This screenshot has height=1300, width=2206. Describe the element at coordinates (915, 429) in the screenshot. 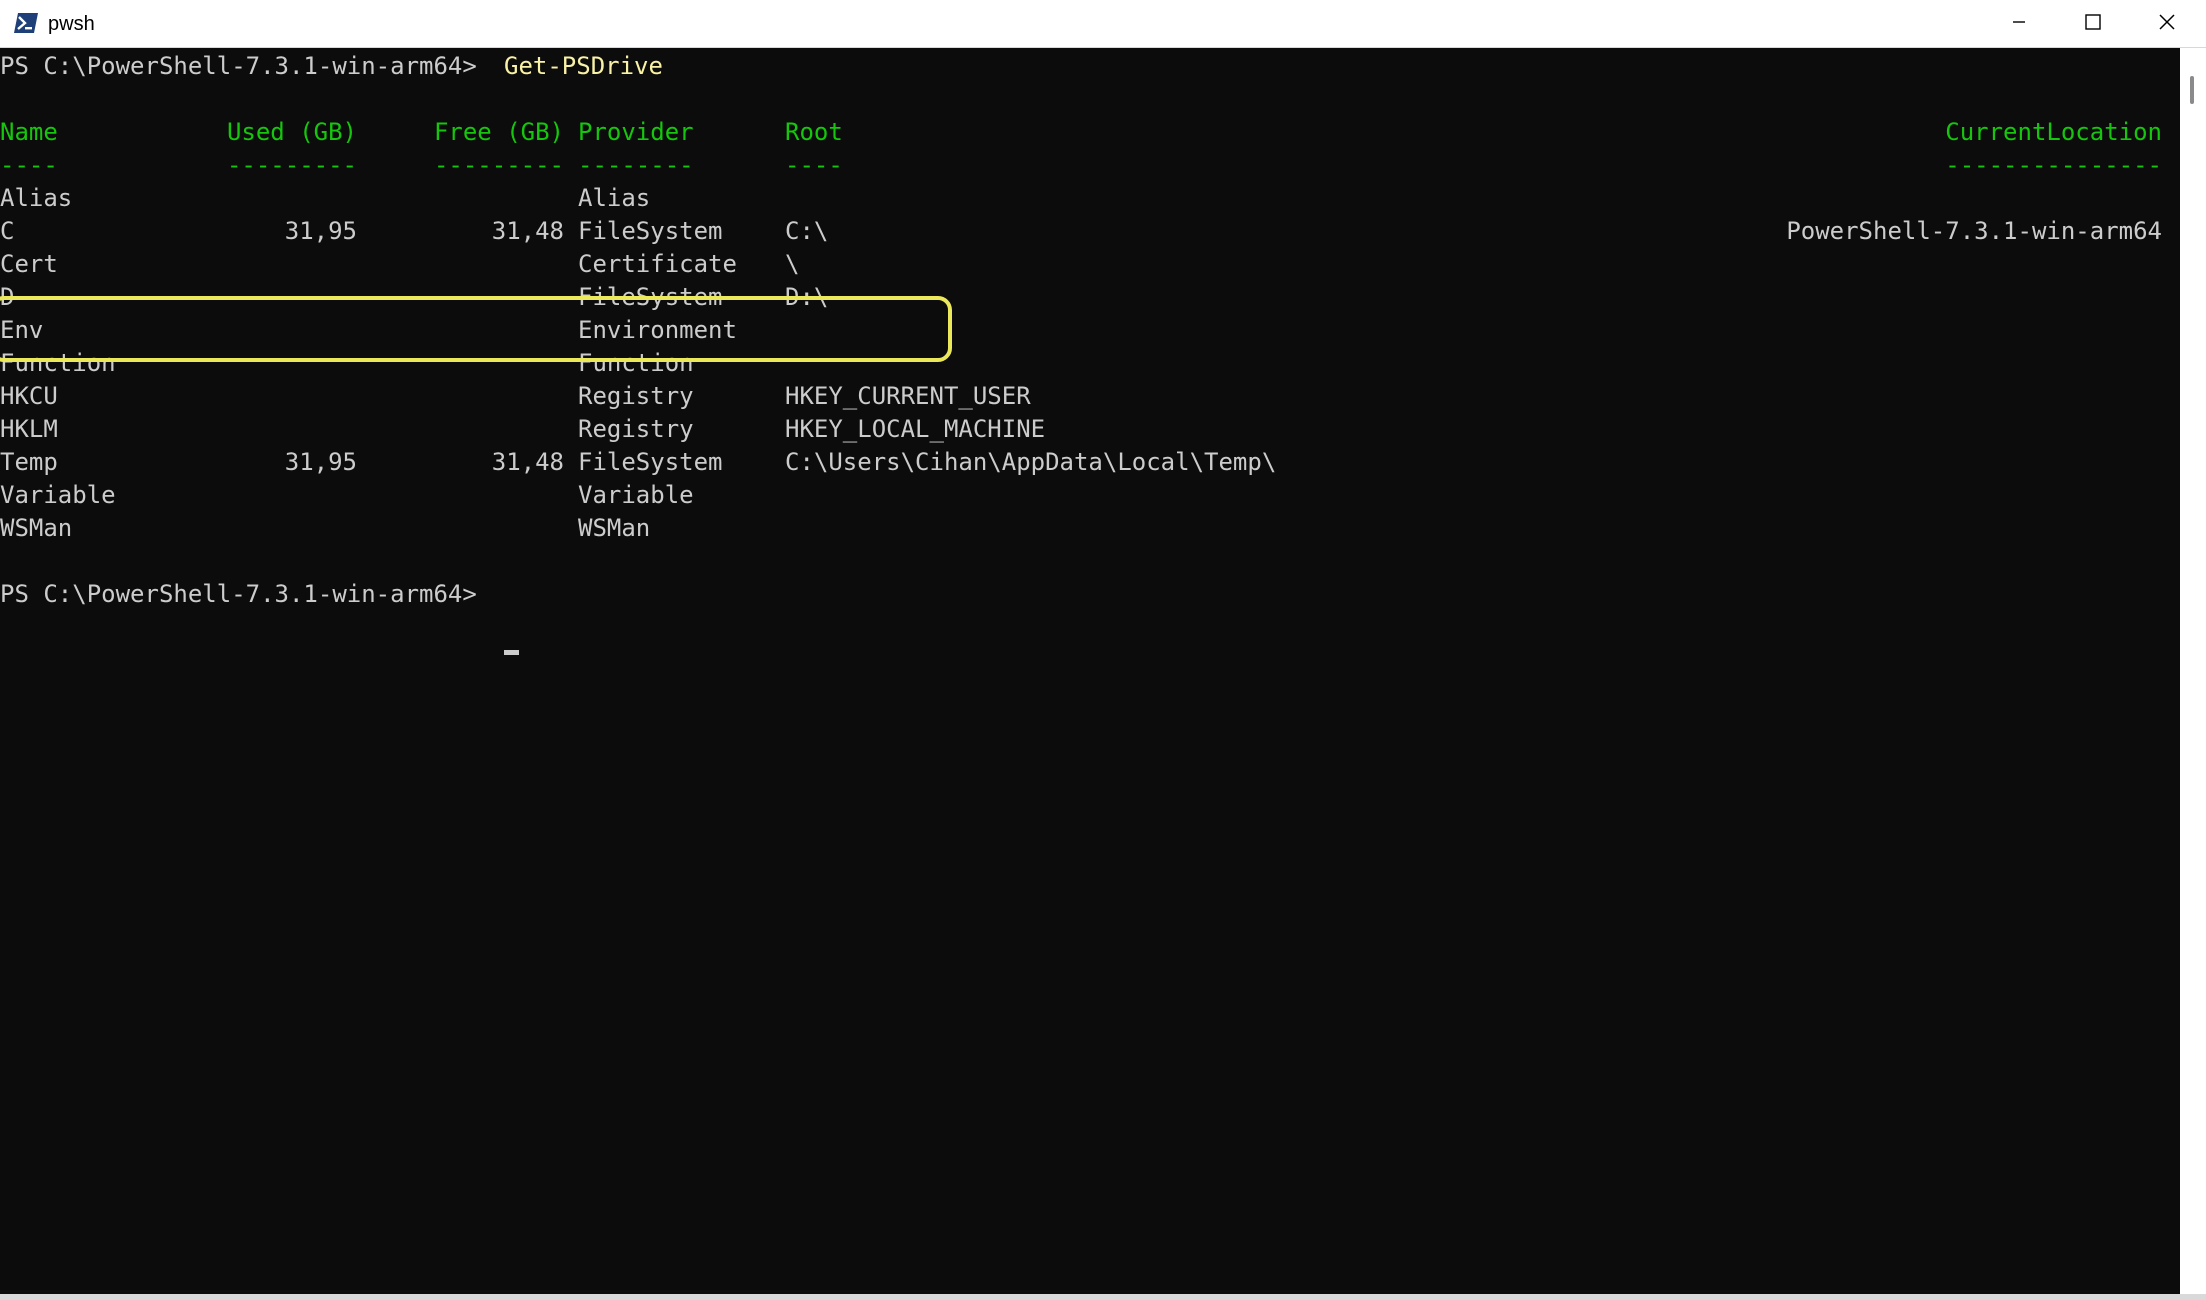

I see `cell-root: HKEY_LOCAL_MACHINE` at that location.